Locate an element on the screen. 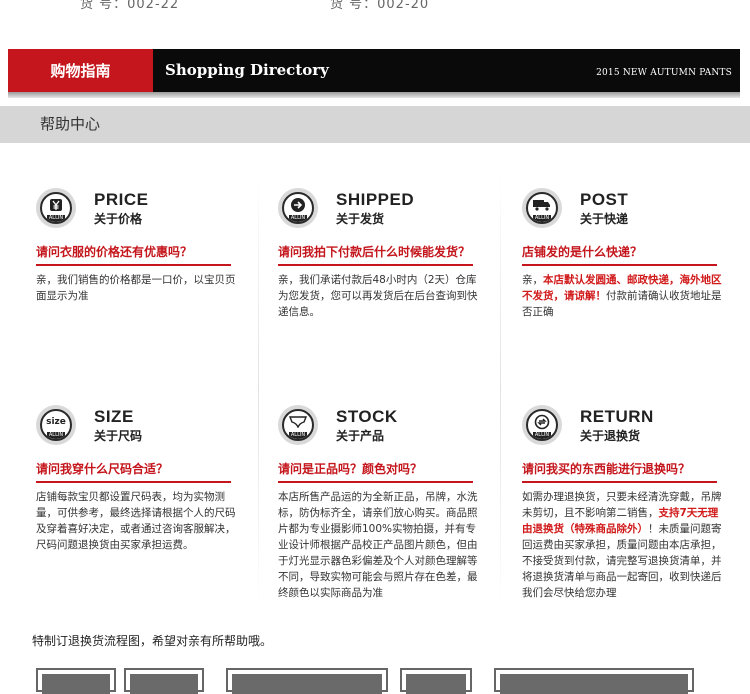 The width and height of the screenshot is (750, 694). truck-icon: ALLIN is located at coordinates (542, 208).